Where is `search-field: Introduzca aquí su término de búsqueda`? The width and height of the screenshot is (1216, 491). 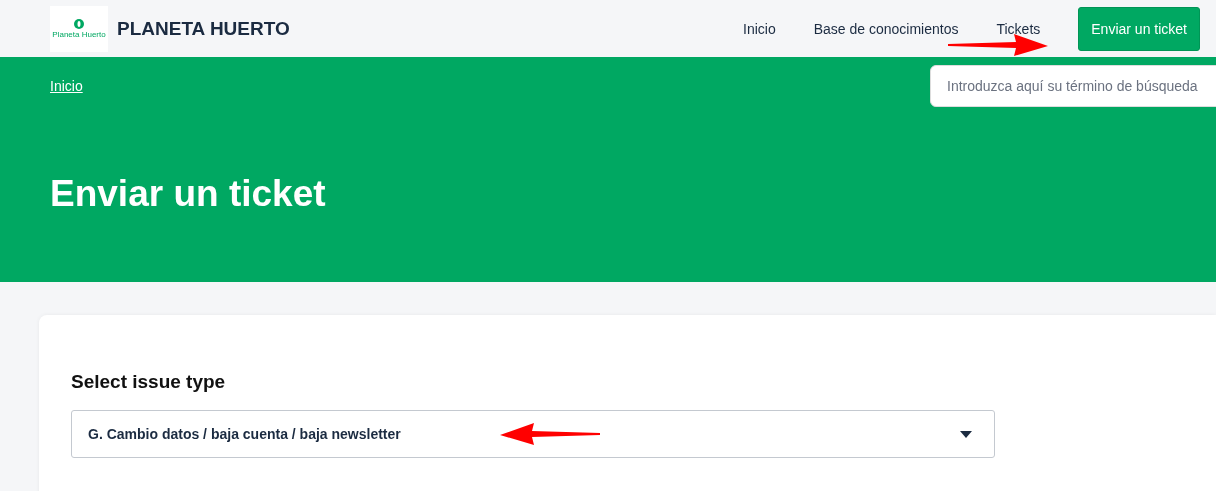
search-field: Introduzca aquí su término de búsqueda is located at coordinates (1073, 86).